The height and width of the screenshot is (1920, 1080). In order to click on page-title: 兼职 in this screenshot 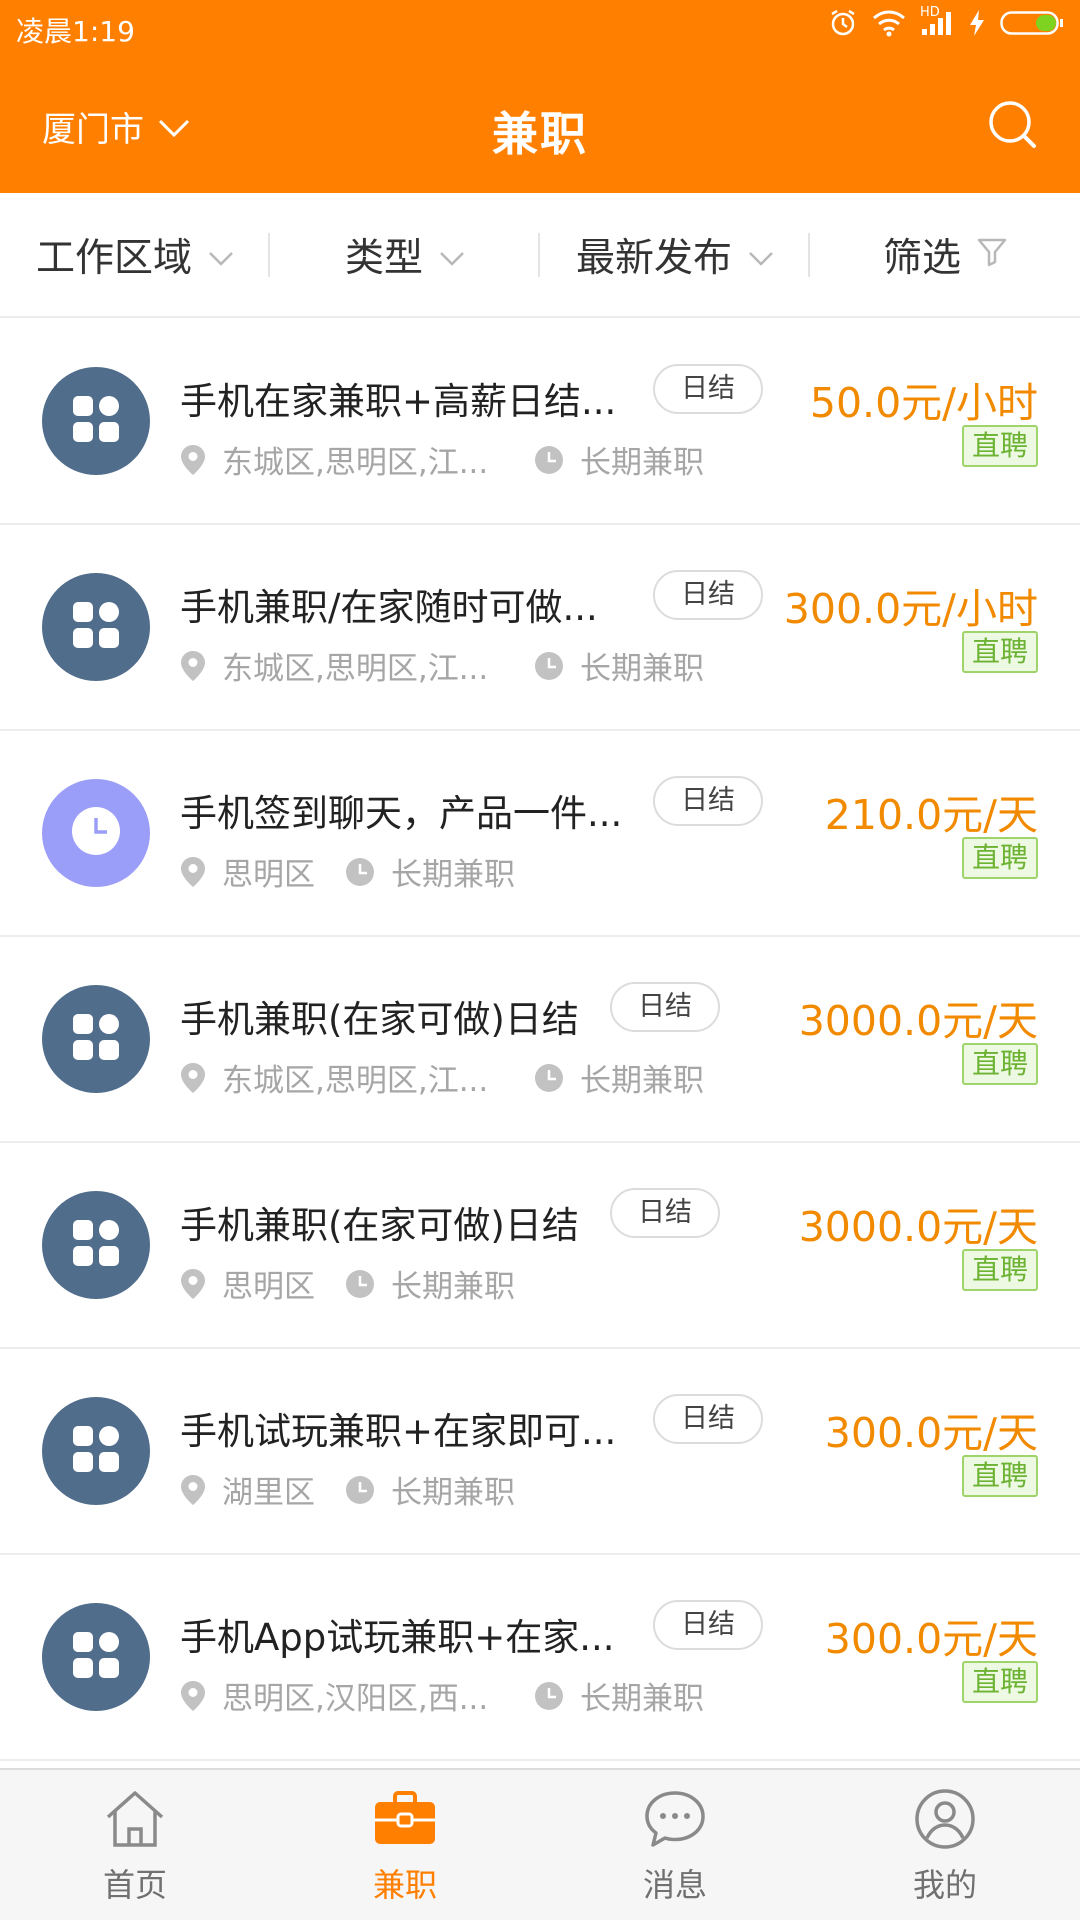, I will do `click(540, 134)`.